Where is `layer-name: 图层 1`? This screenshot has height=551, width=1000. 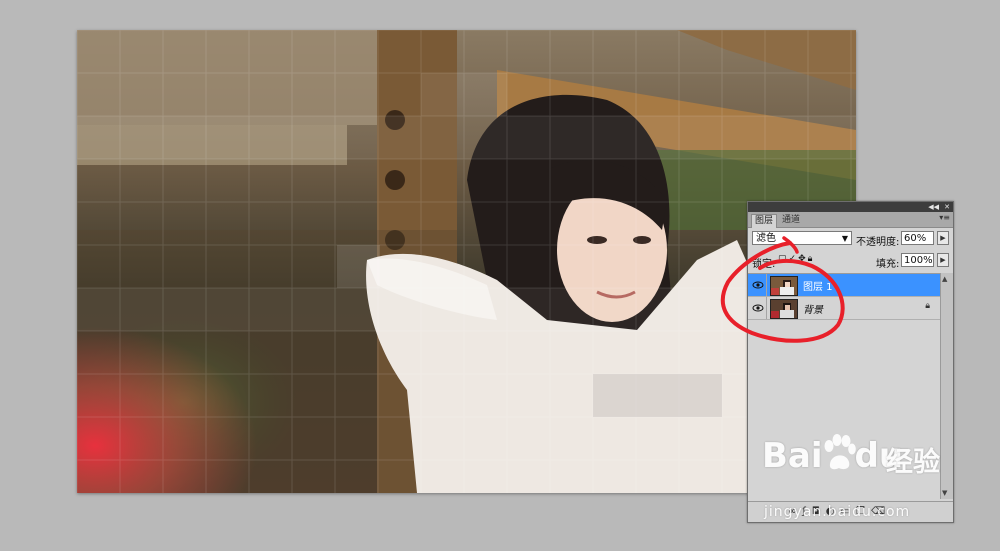 layer-name: 图层 1 is located at coordinates (818, 287).